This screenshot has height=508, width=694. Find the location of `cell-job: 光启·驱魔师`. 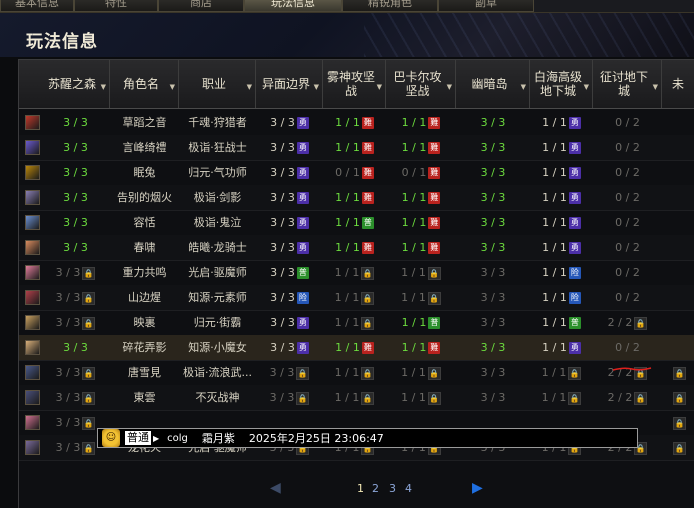

cell-job: 光启·驱魔师 is located at coordinates (217, 272).